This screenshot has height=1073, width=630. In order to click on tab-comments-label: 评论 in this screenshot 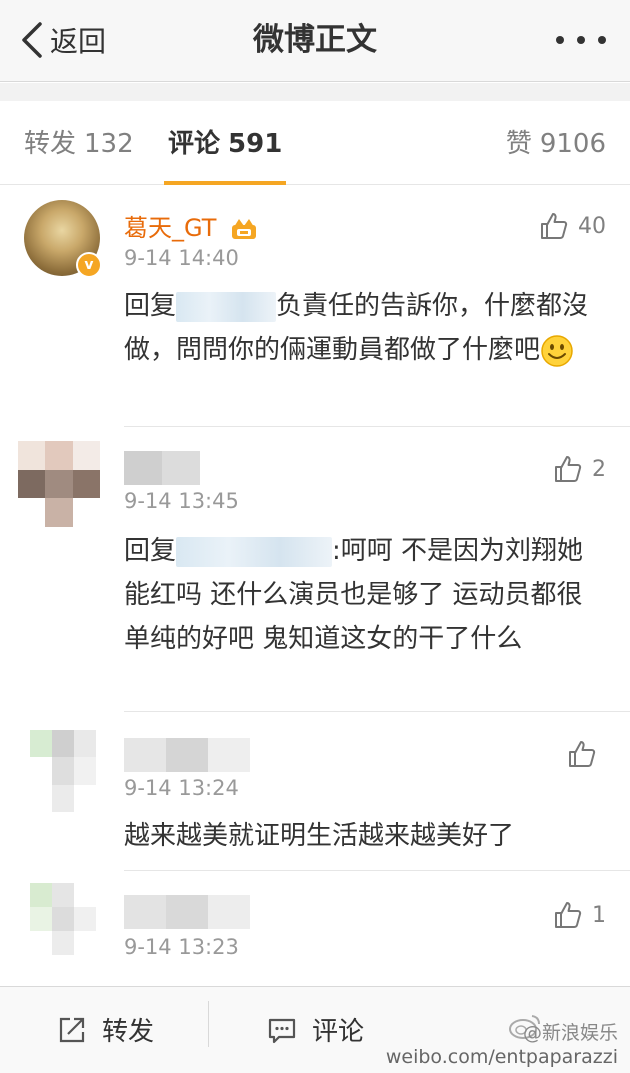, I will do `click(194, 144)`.